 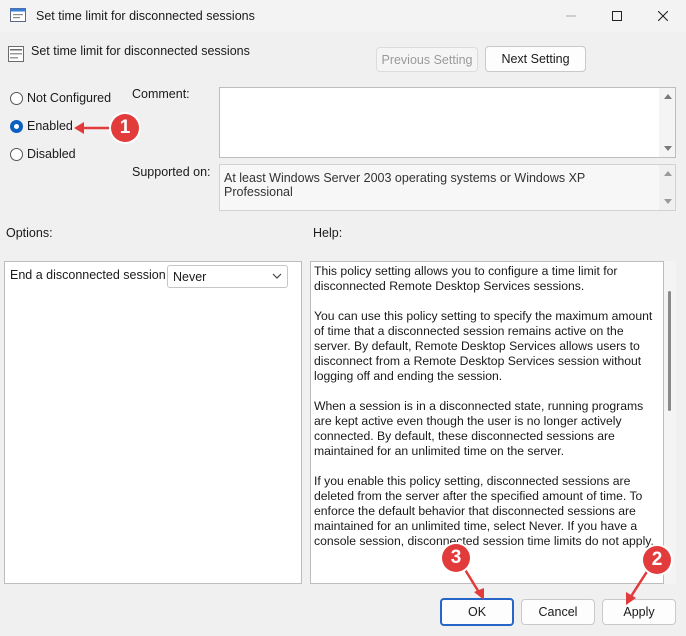 I want to click on callout-1: 1, so click(x=125, y=128).